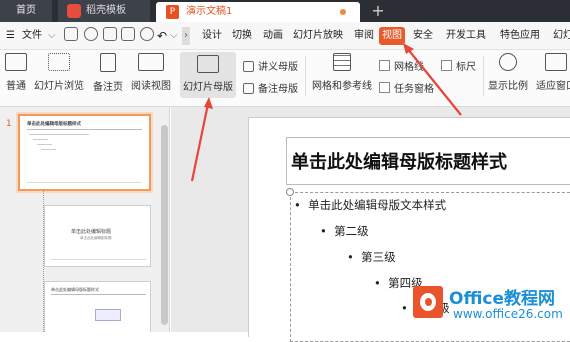  What do you see at coordinates (108, 62) in the screenshot?
I see `notes-page-icon` at bounding box center [108, 62].